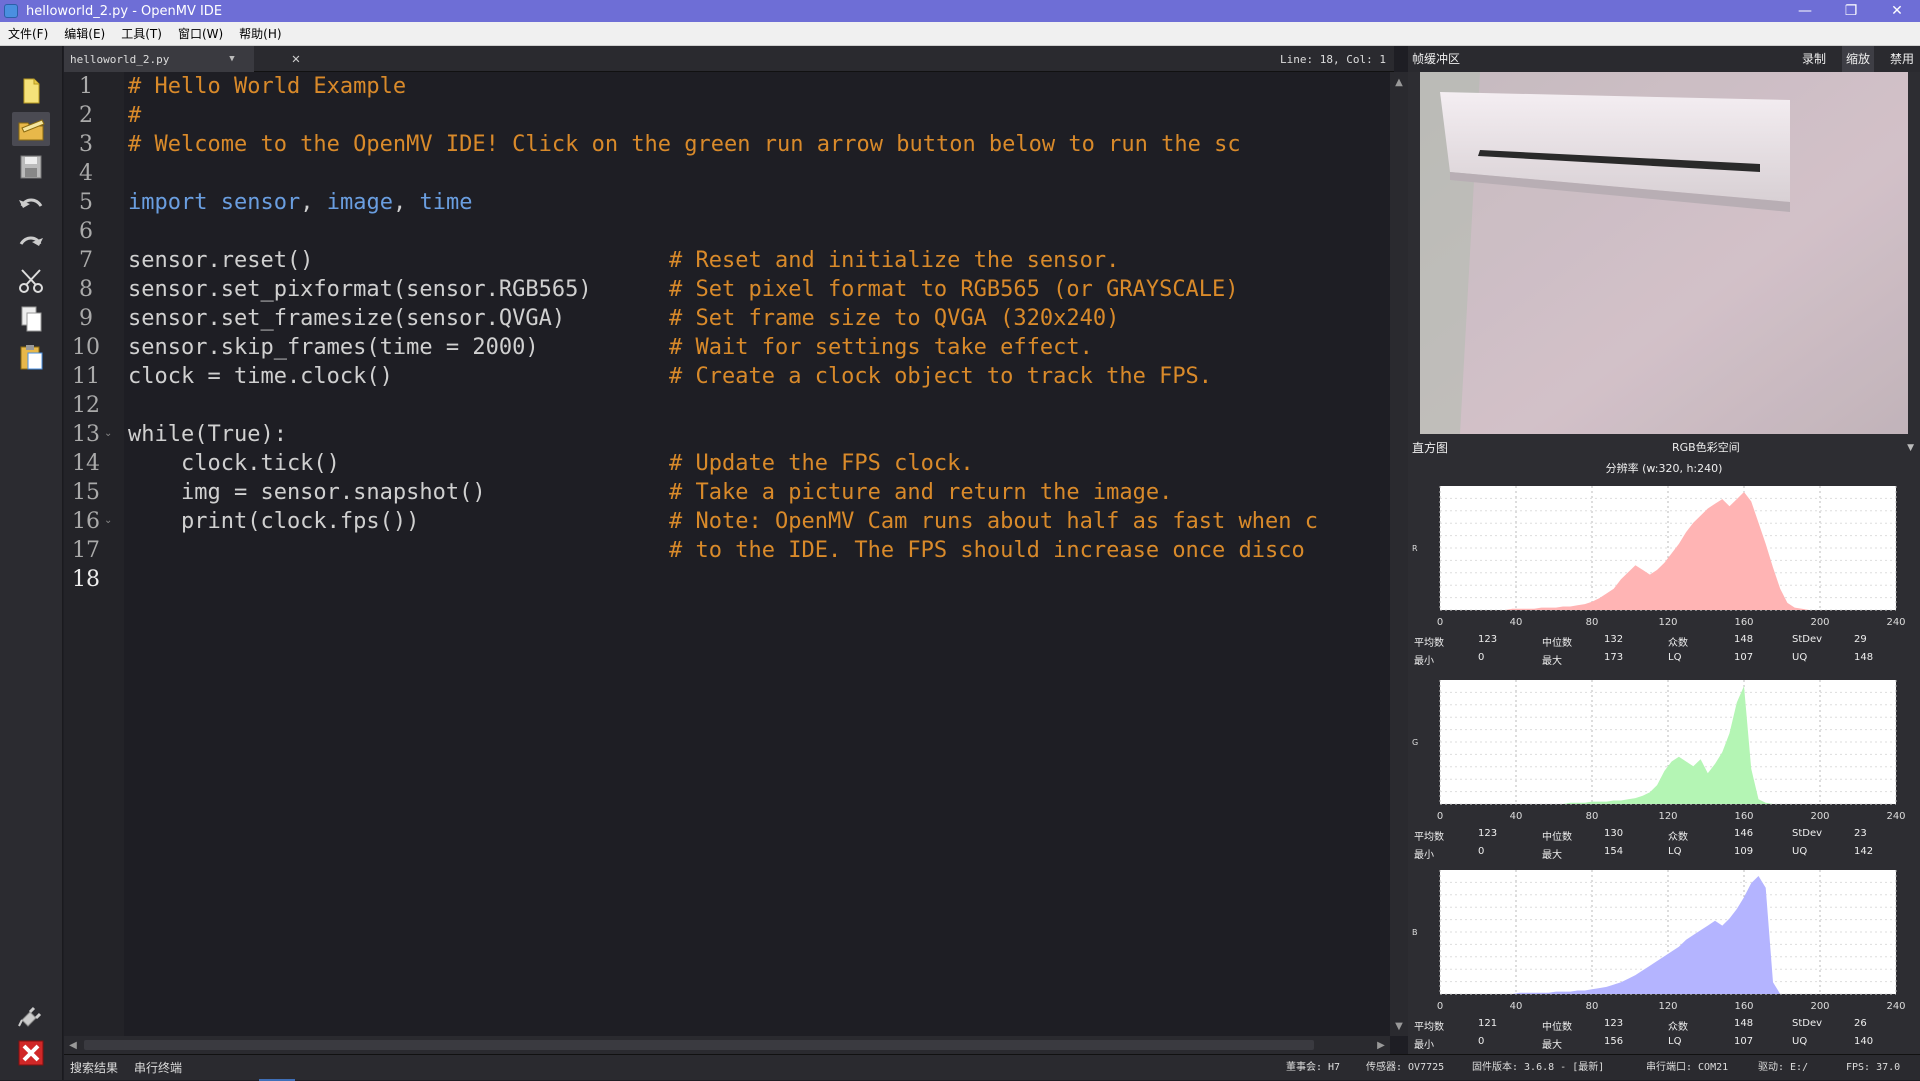  What do you see at coordinates (1399, 1026) in the screenshot?
I see `scroll-down-arrow-icon: ▼` at bounding box center [1399, 1026].